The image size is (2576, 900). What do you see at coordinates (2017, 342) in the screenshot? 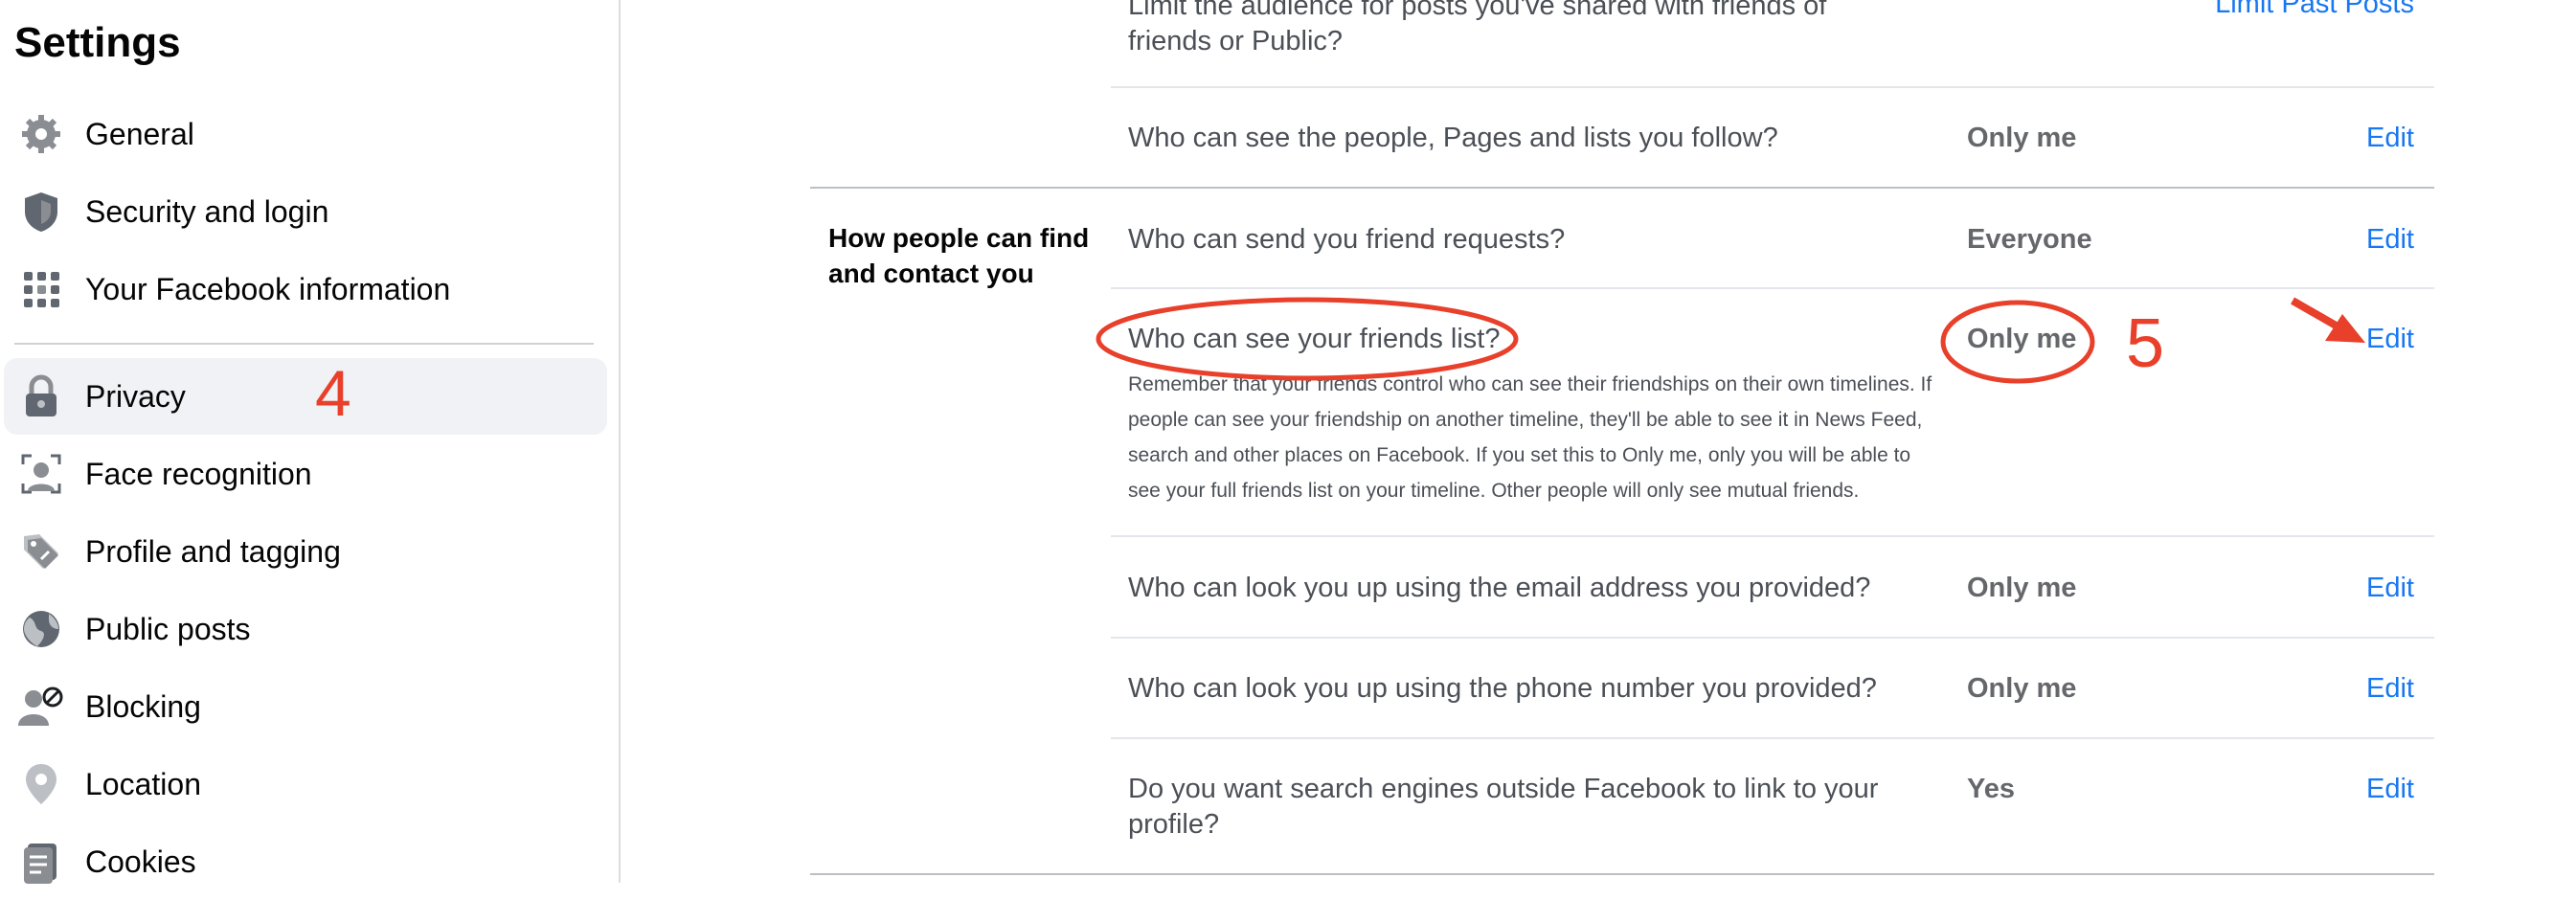
I see `annotation-circle-value` at bounding box center [2017, 342].